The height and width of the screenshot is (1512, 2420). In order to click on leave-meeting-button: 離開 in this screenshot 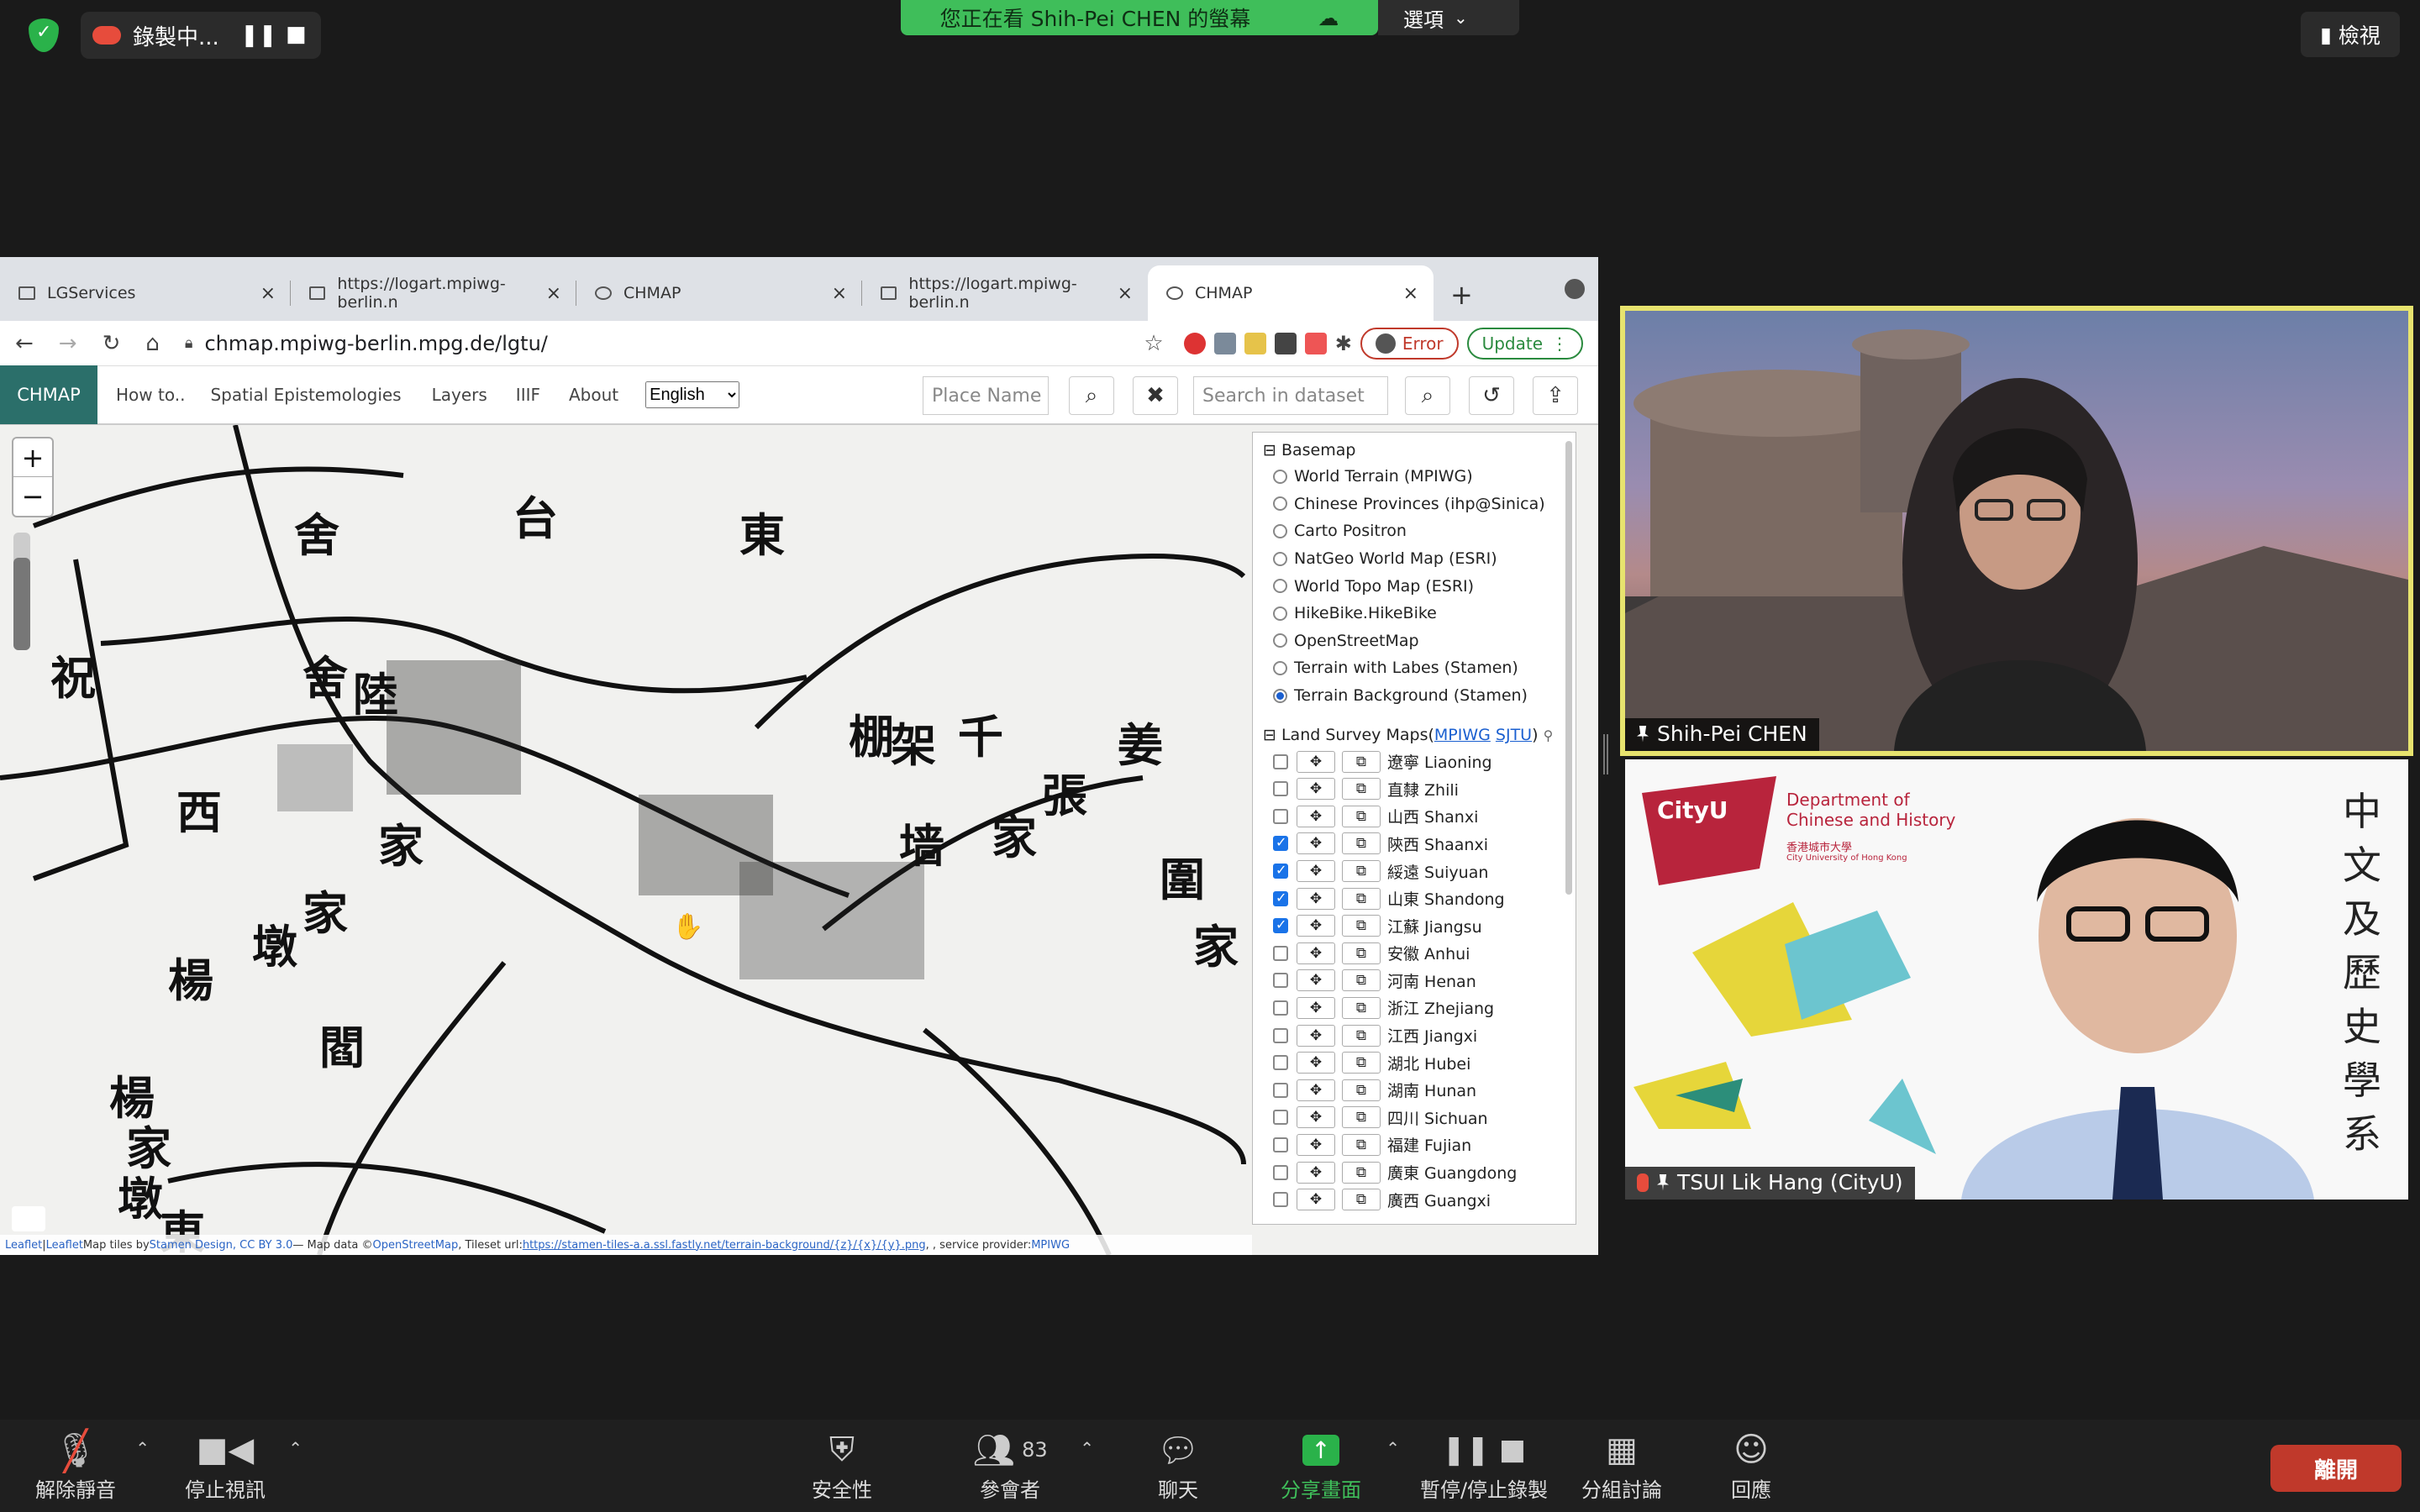, I will do `click(2336, 1468)`.